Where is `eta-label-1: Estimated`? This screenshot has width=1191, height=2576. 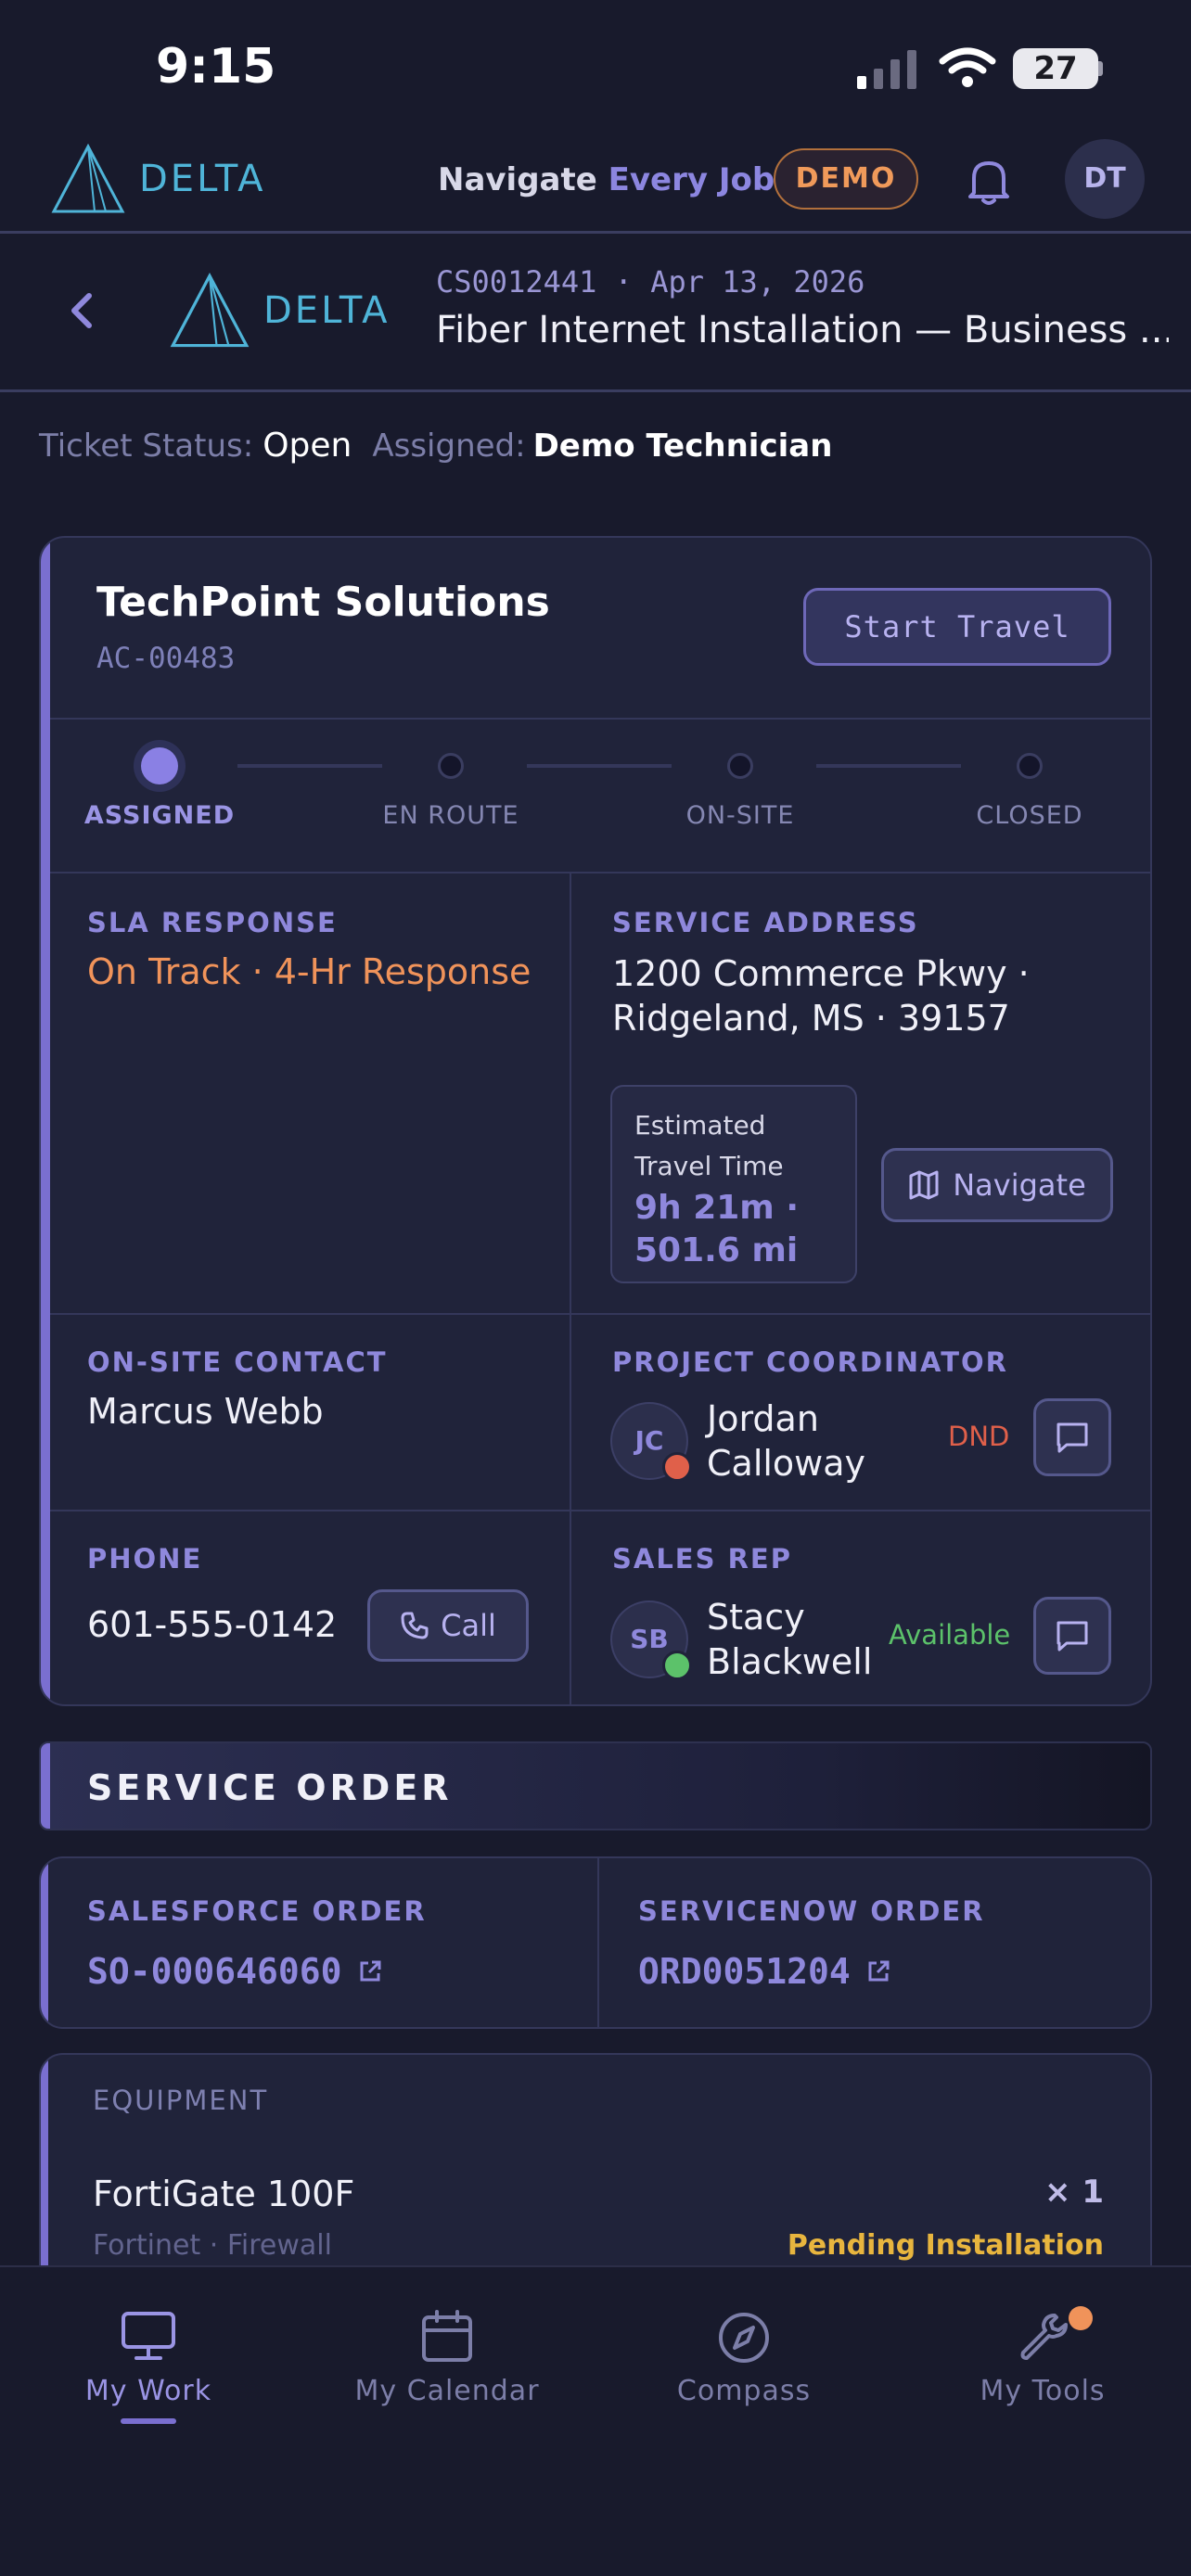
eta-label-1: Estimated is located at coordinates (700, 1125).